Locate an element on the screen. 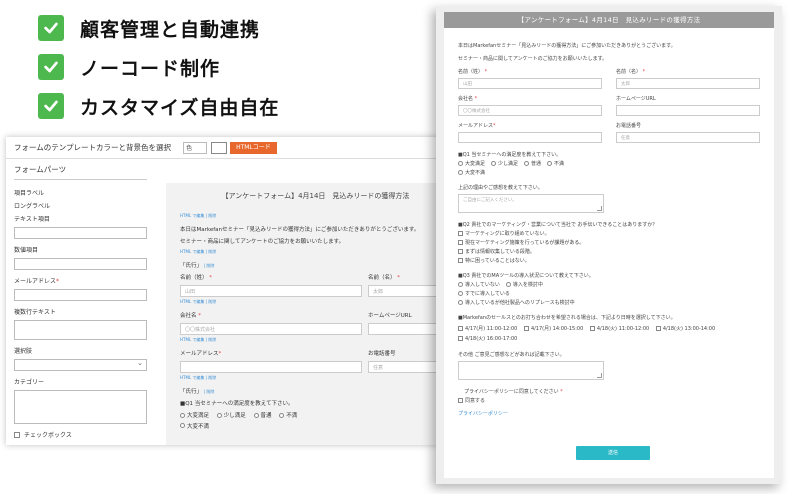  part-checkbox-item: チェックボックス is located at coordinates (85, 434).